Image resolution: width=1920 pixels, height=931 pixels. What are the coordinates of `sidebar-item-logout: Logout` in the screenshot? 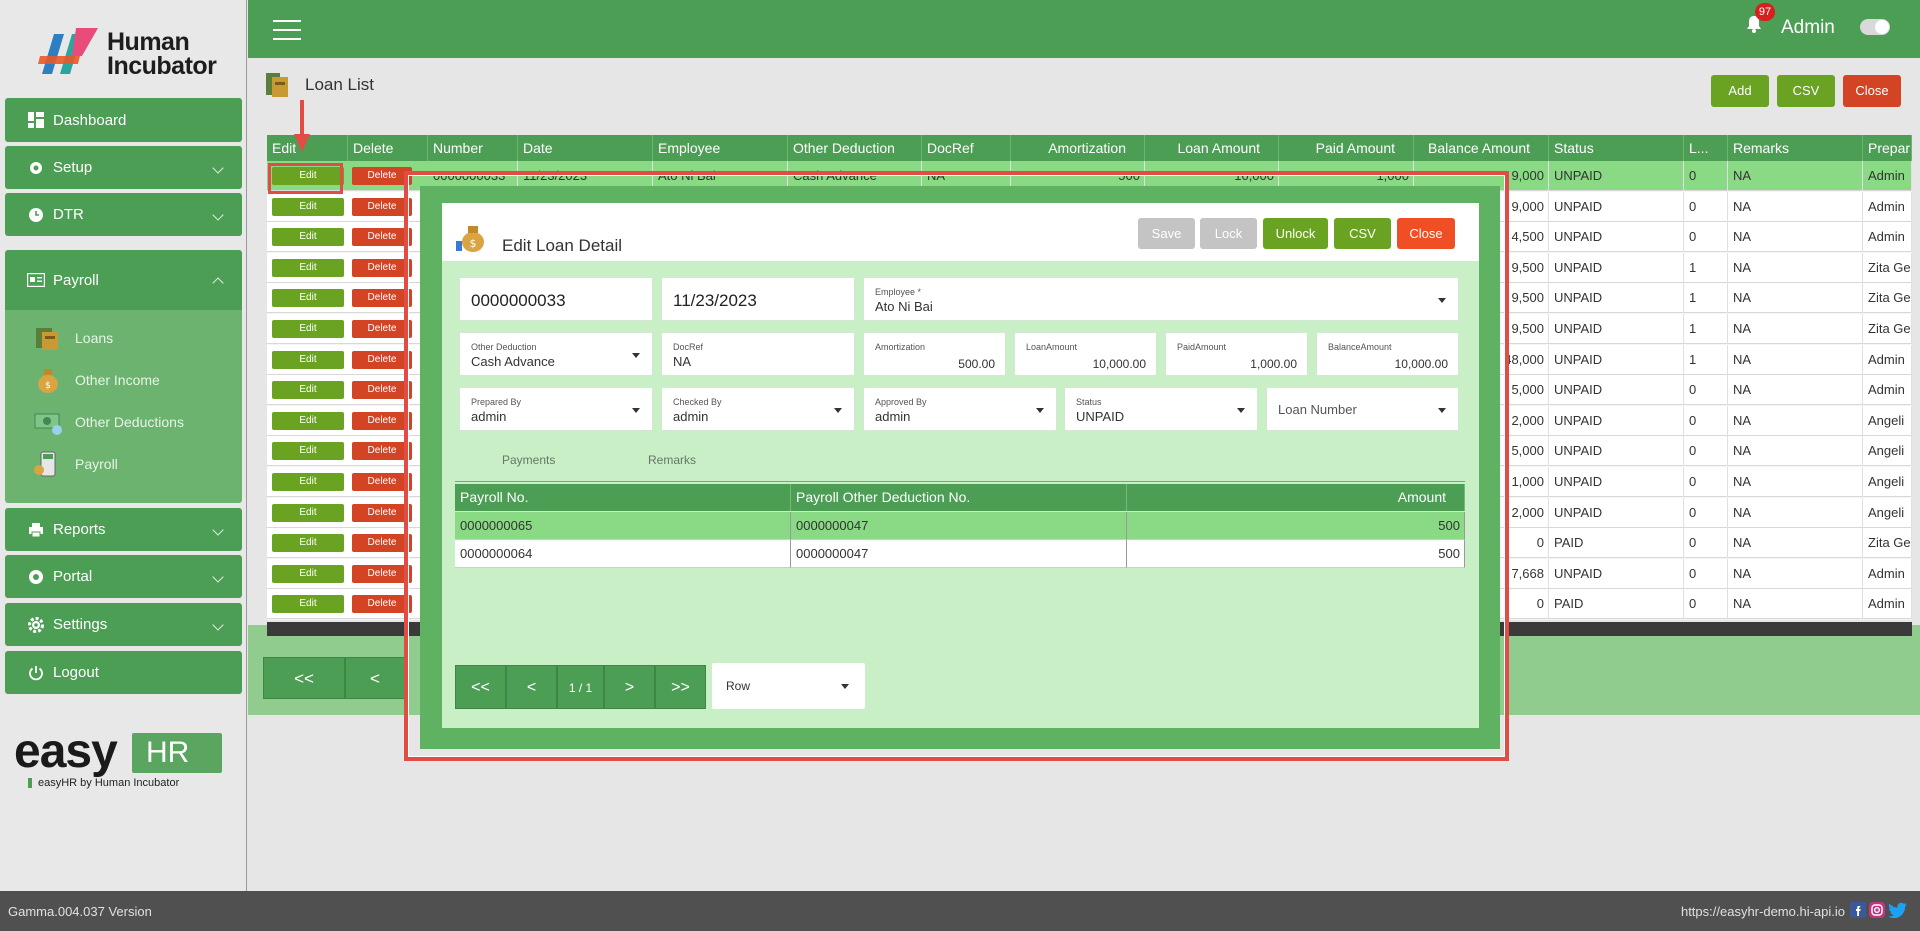 It's located at (123, 672).